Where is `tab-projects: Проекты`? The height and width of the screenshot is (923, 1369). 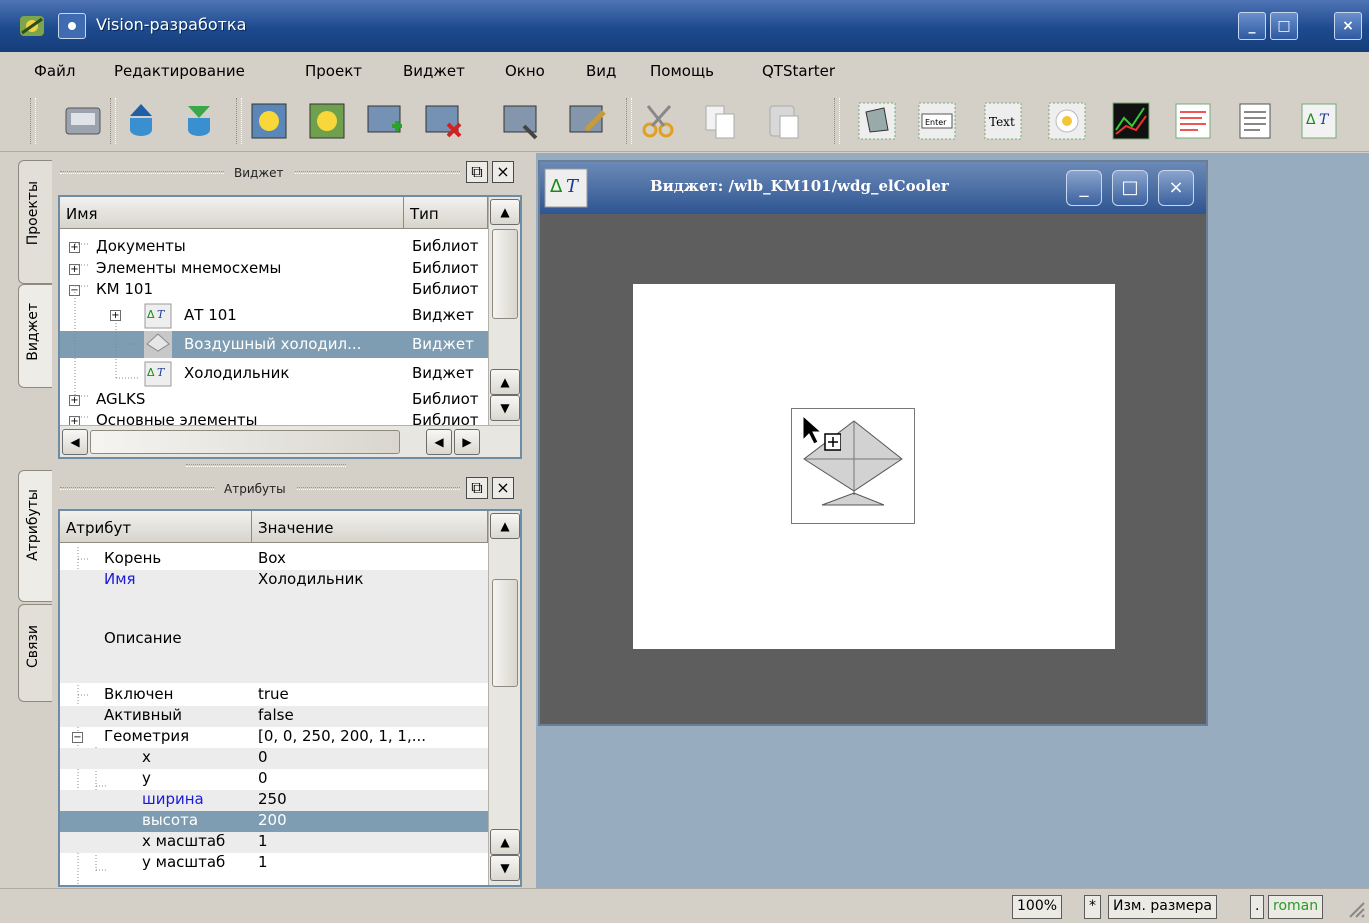 tab-projects: Проекты is located at coordinates (35, 222).